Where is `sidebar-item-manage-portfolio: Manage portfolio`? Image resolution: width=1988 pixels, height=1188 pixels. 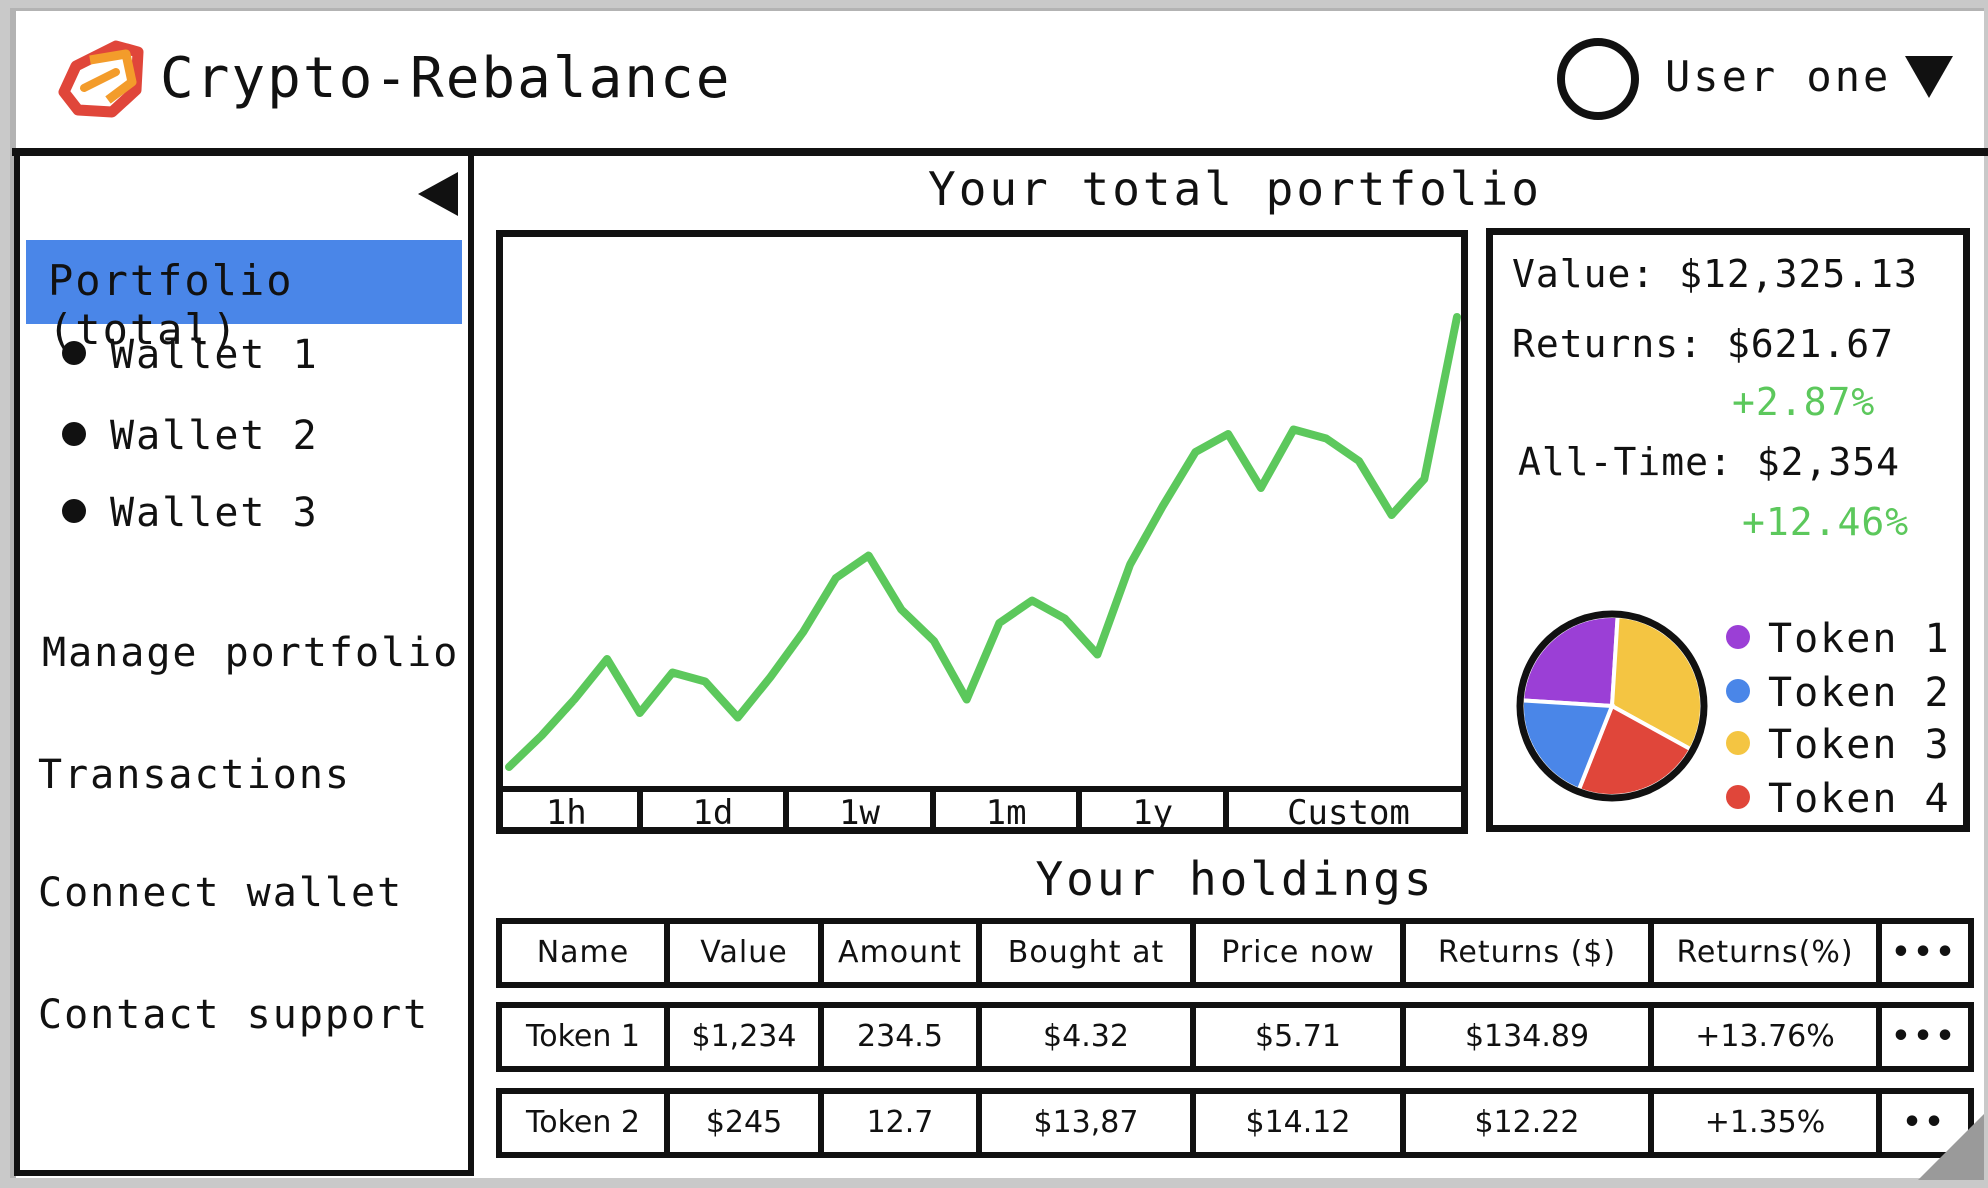 sidebar-item-manage-portfolio: Manage portfolio is located at coordinates (250, 653).